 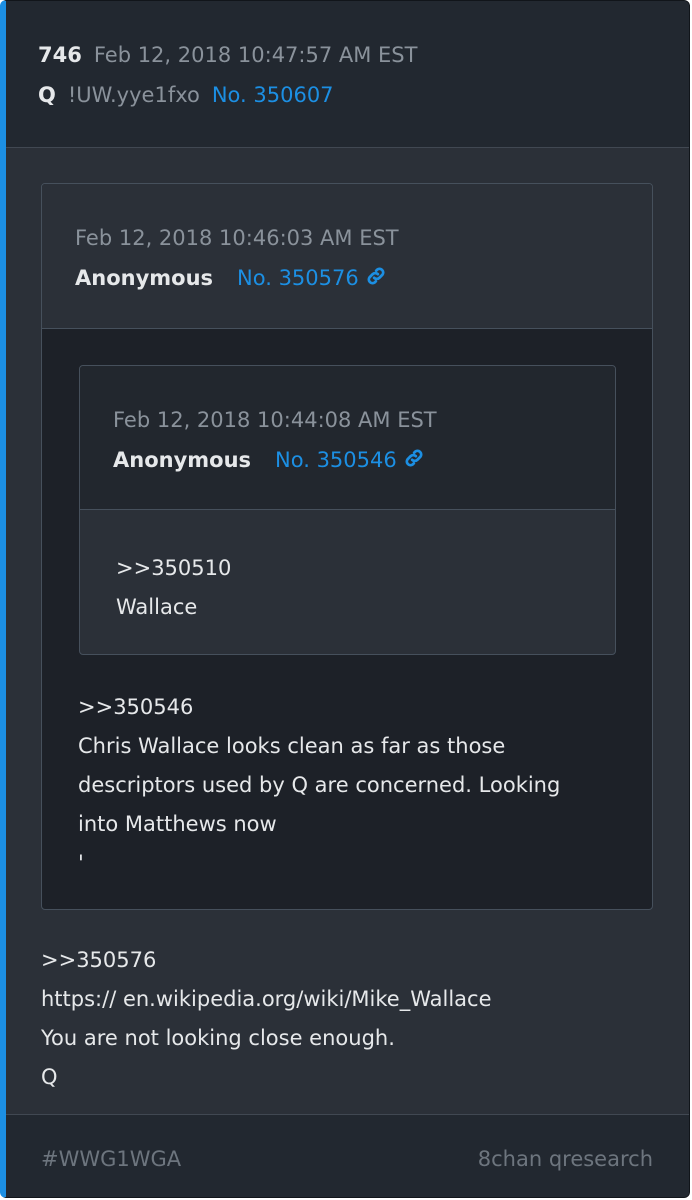 I want to click on reply-reference: >>350510, so click(x=173, y=568).